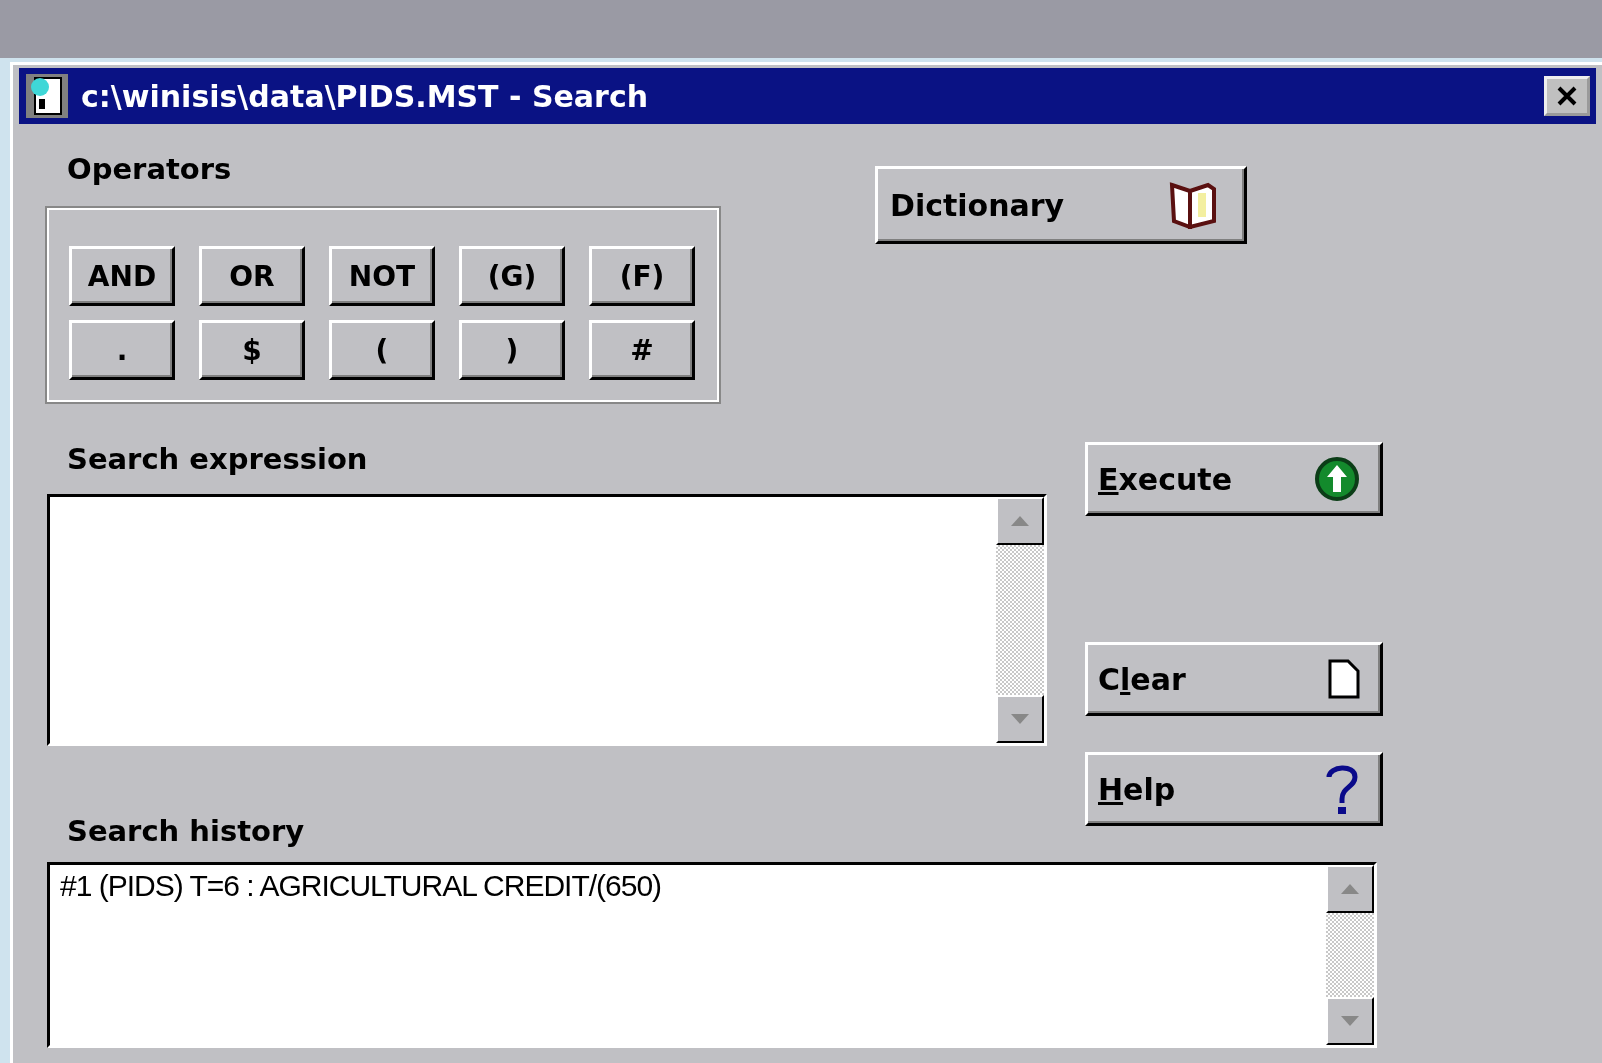 The height and width of the screenshot is (1063, 1602). I want to click on execute-button: Execute, so click(1234, 479).